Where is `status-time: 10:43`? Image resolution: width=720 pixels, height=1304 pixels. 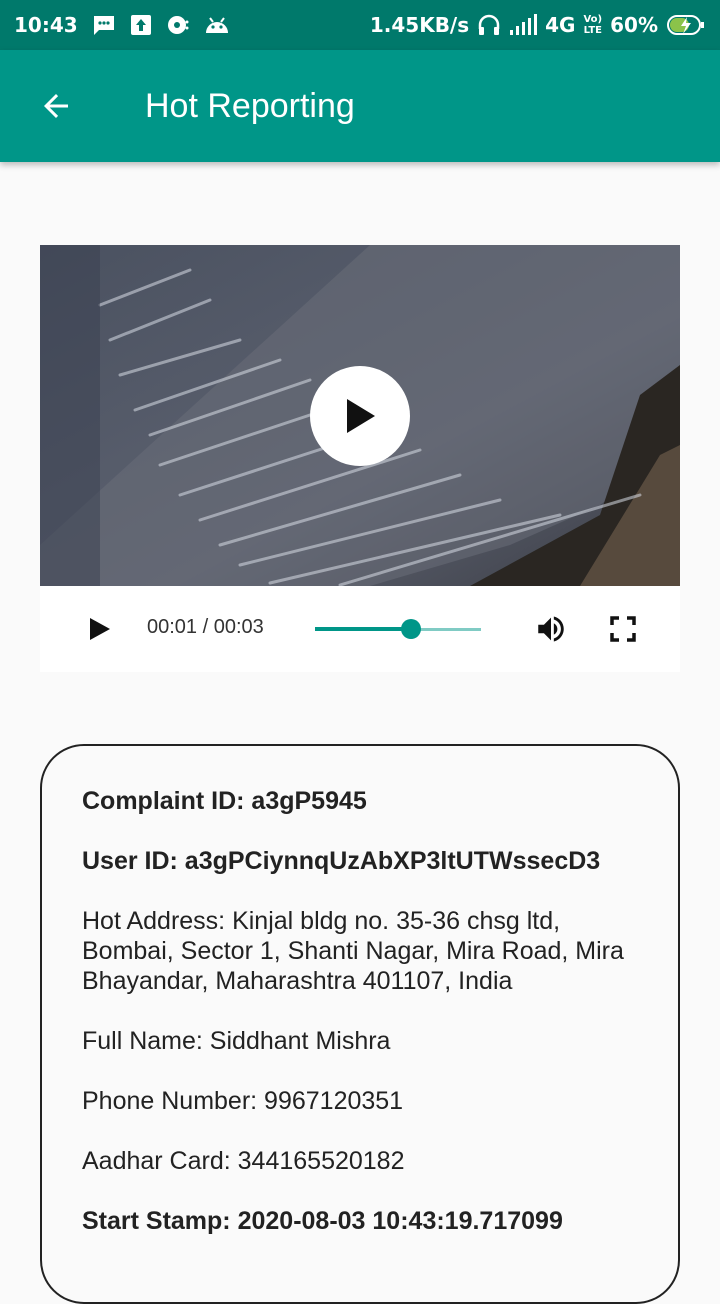
status-time: 10:43 is located at coordinates (46, 25).